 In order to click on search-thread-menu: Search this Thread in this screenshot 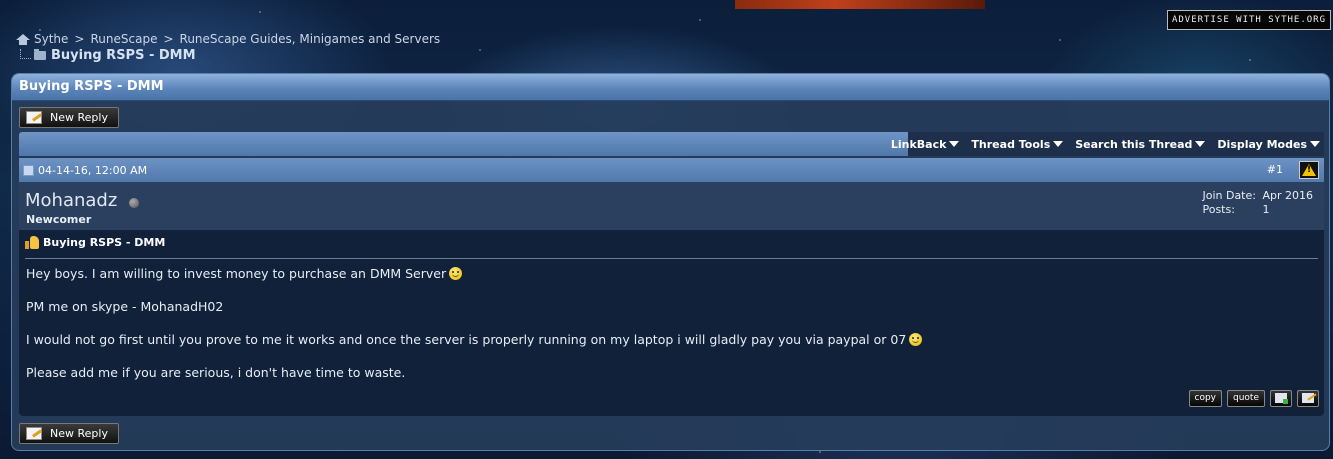, I will do `click(1140, 144)`.